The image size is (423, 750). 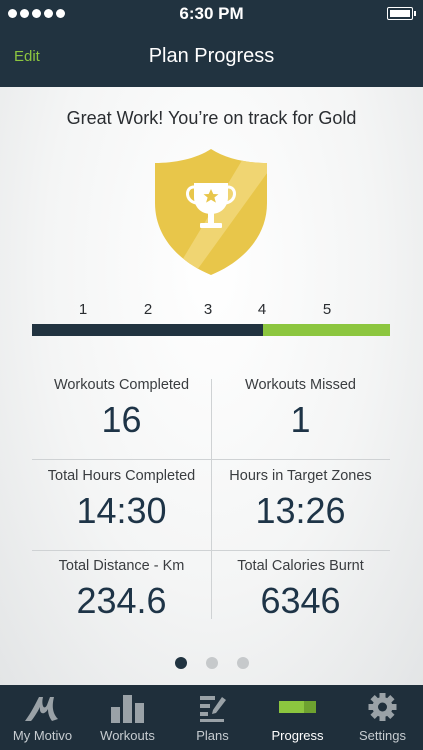 What do you see at coordinates (208, 309) in the screenshot?
I see `progress-label: 3` at bounding box center [208, 309].